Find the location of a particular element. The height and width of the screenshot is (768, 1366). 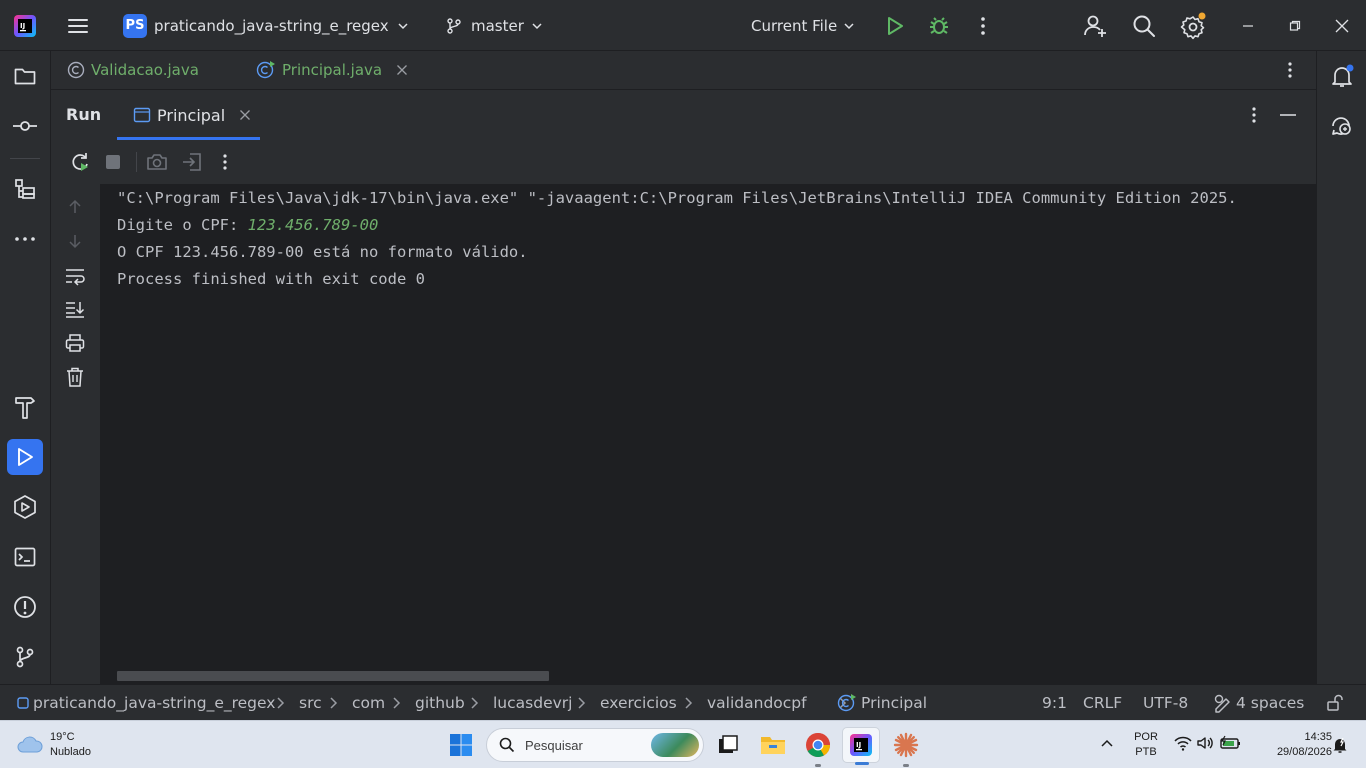

services-icon is located at coordinates (25, 507).